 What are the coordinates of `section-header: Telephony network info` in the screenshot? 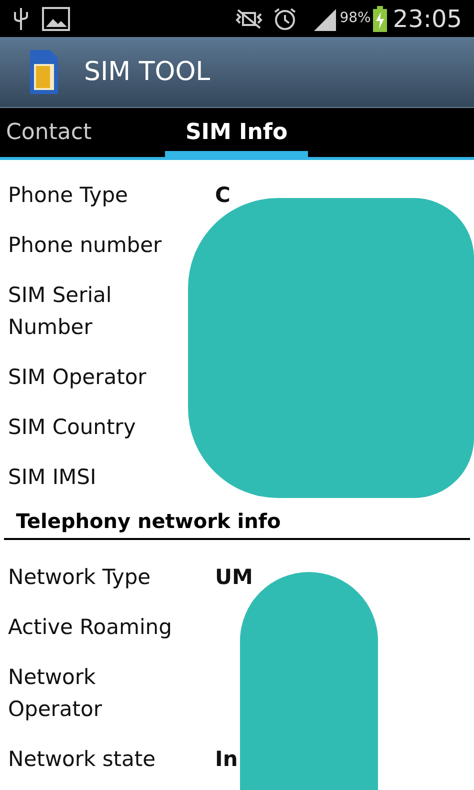 It's located at (237, 523).